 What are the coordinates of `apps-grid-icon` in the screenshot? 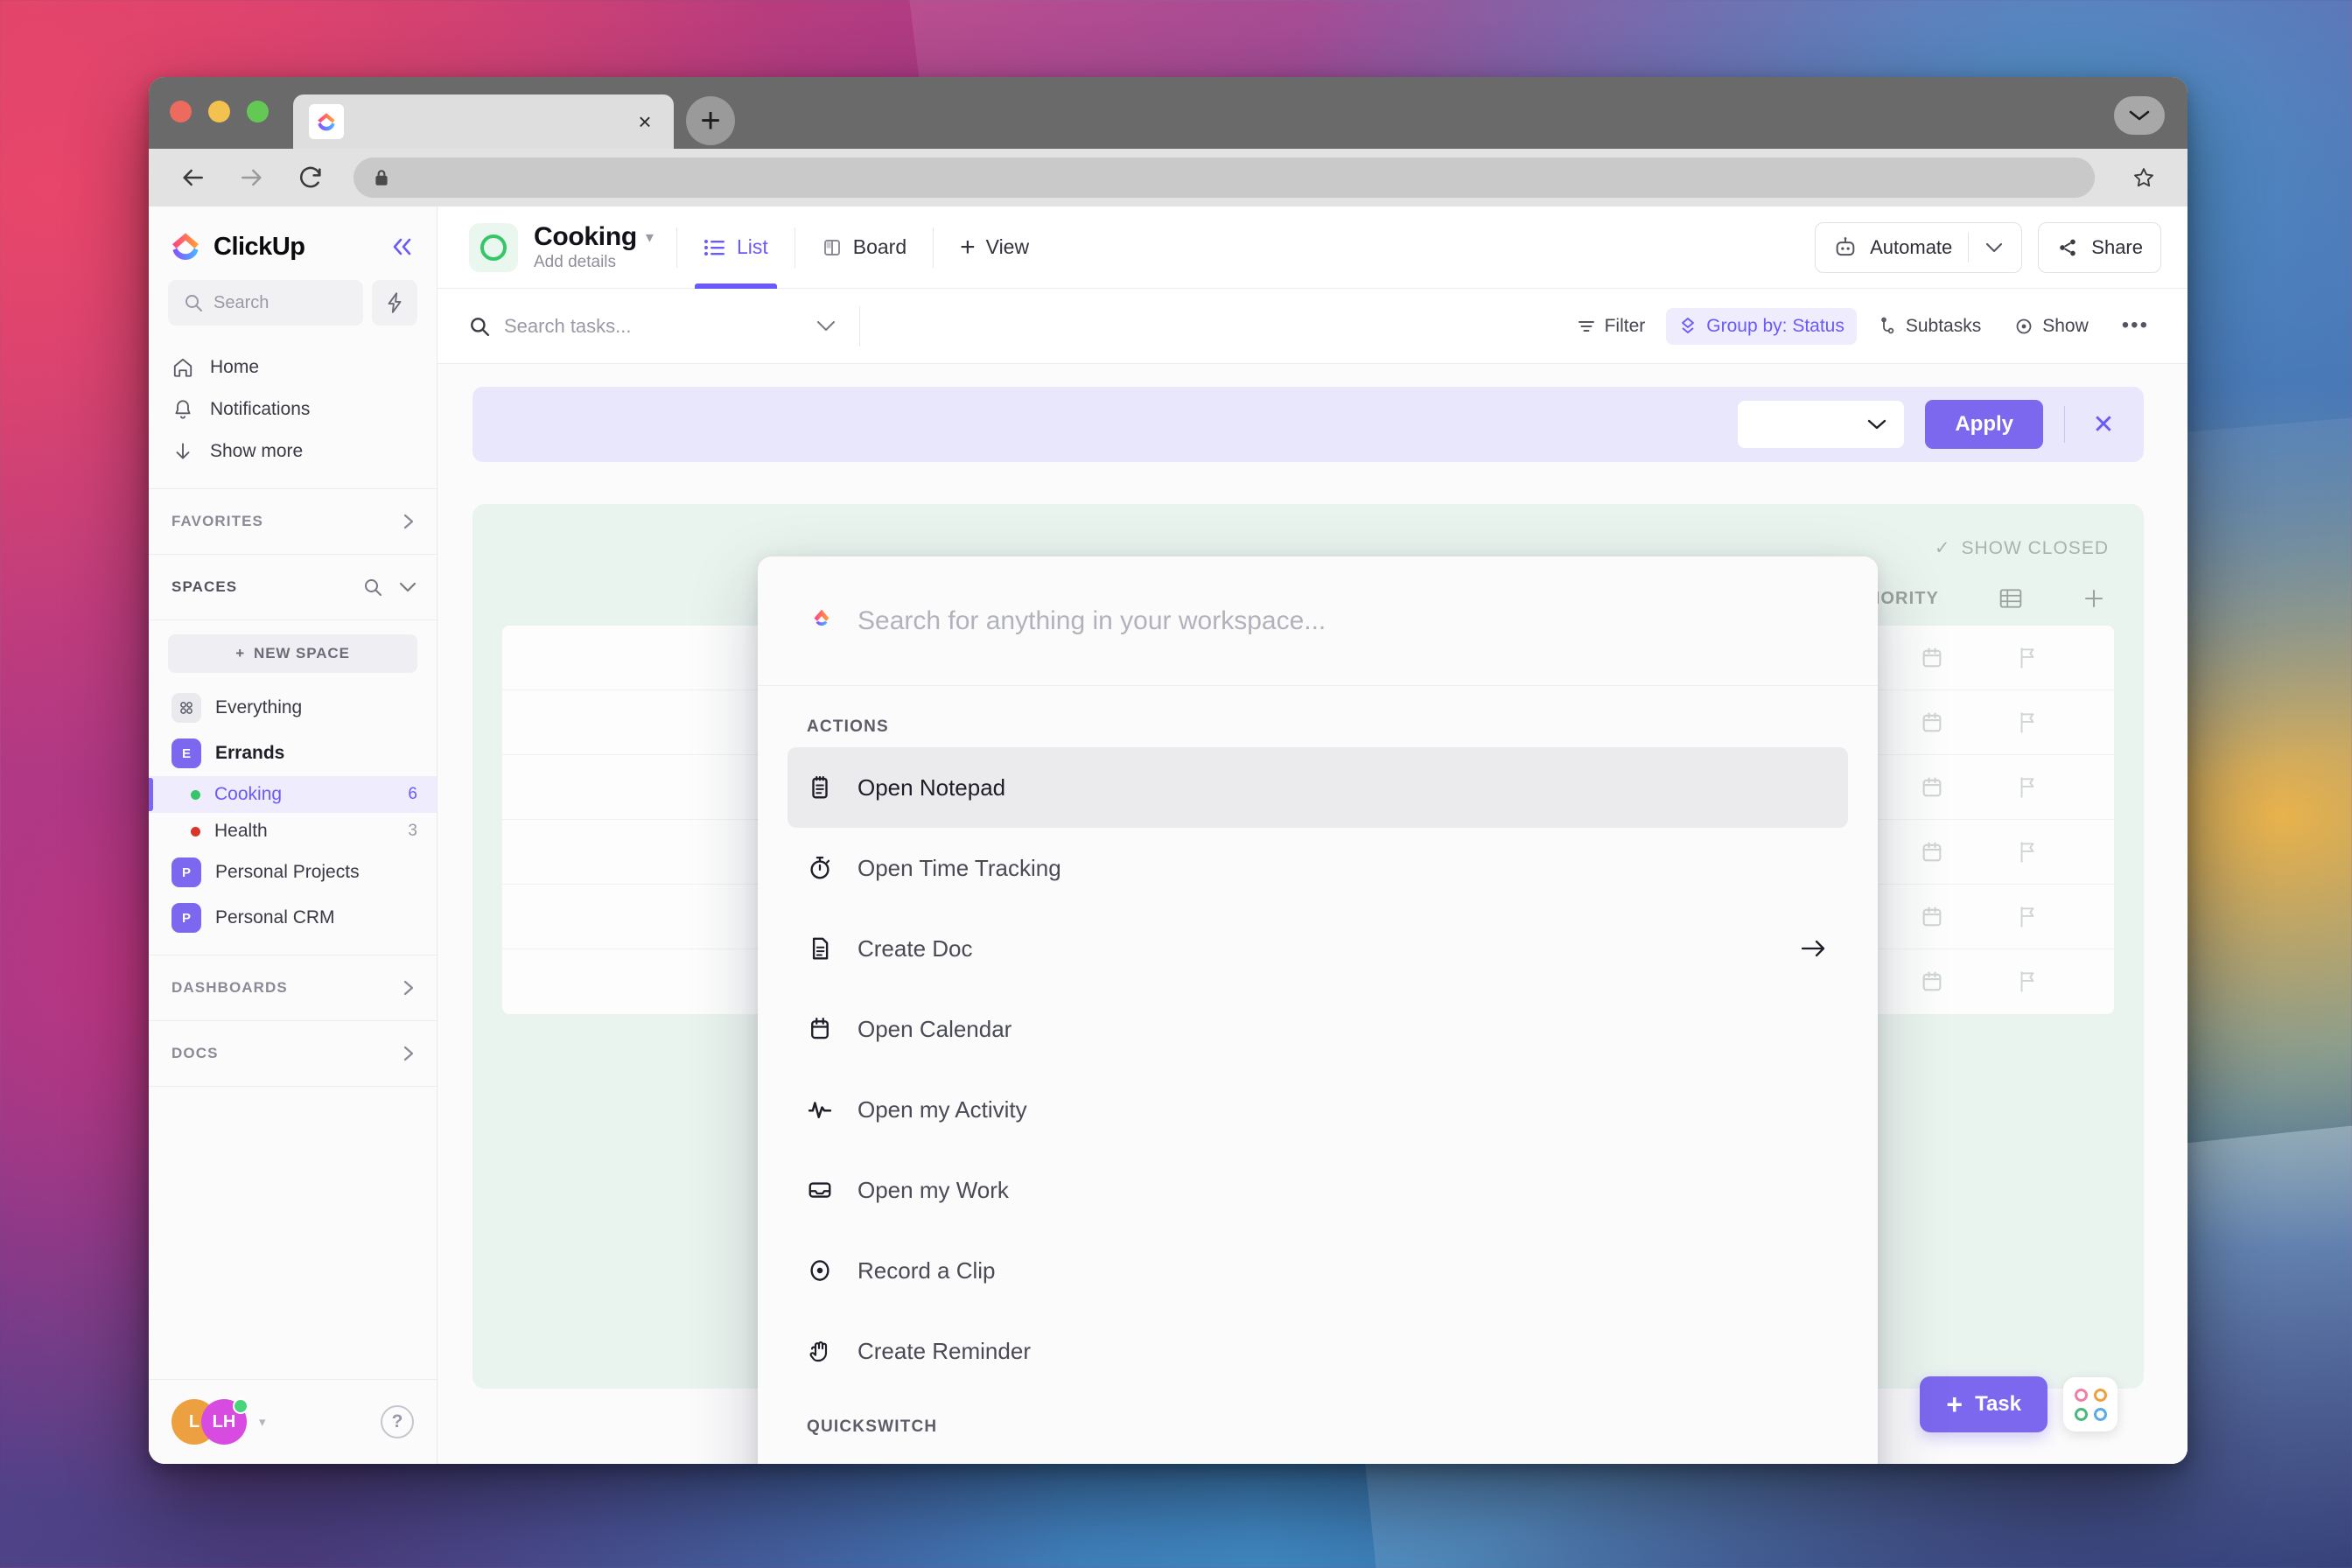 It's located at (2090, 1404).